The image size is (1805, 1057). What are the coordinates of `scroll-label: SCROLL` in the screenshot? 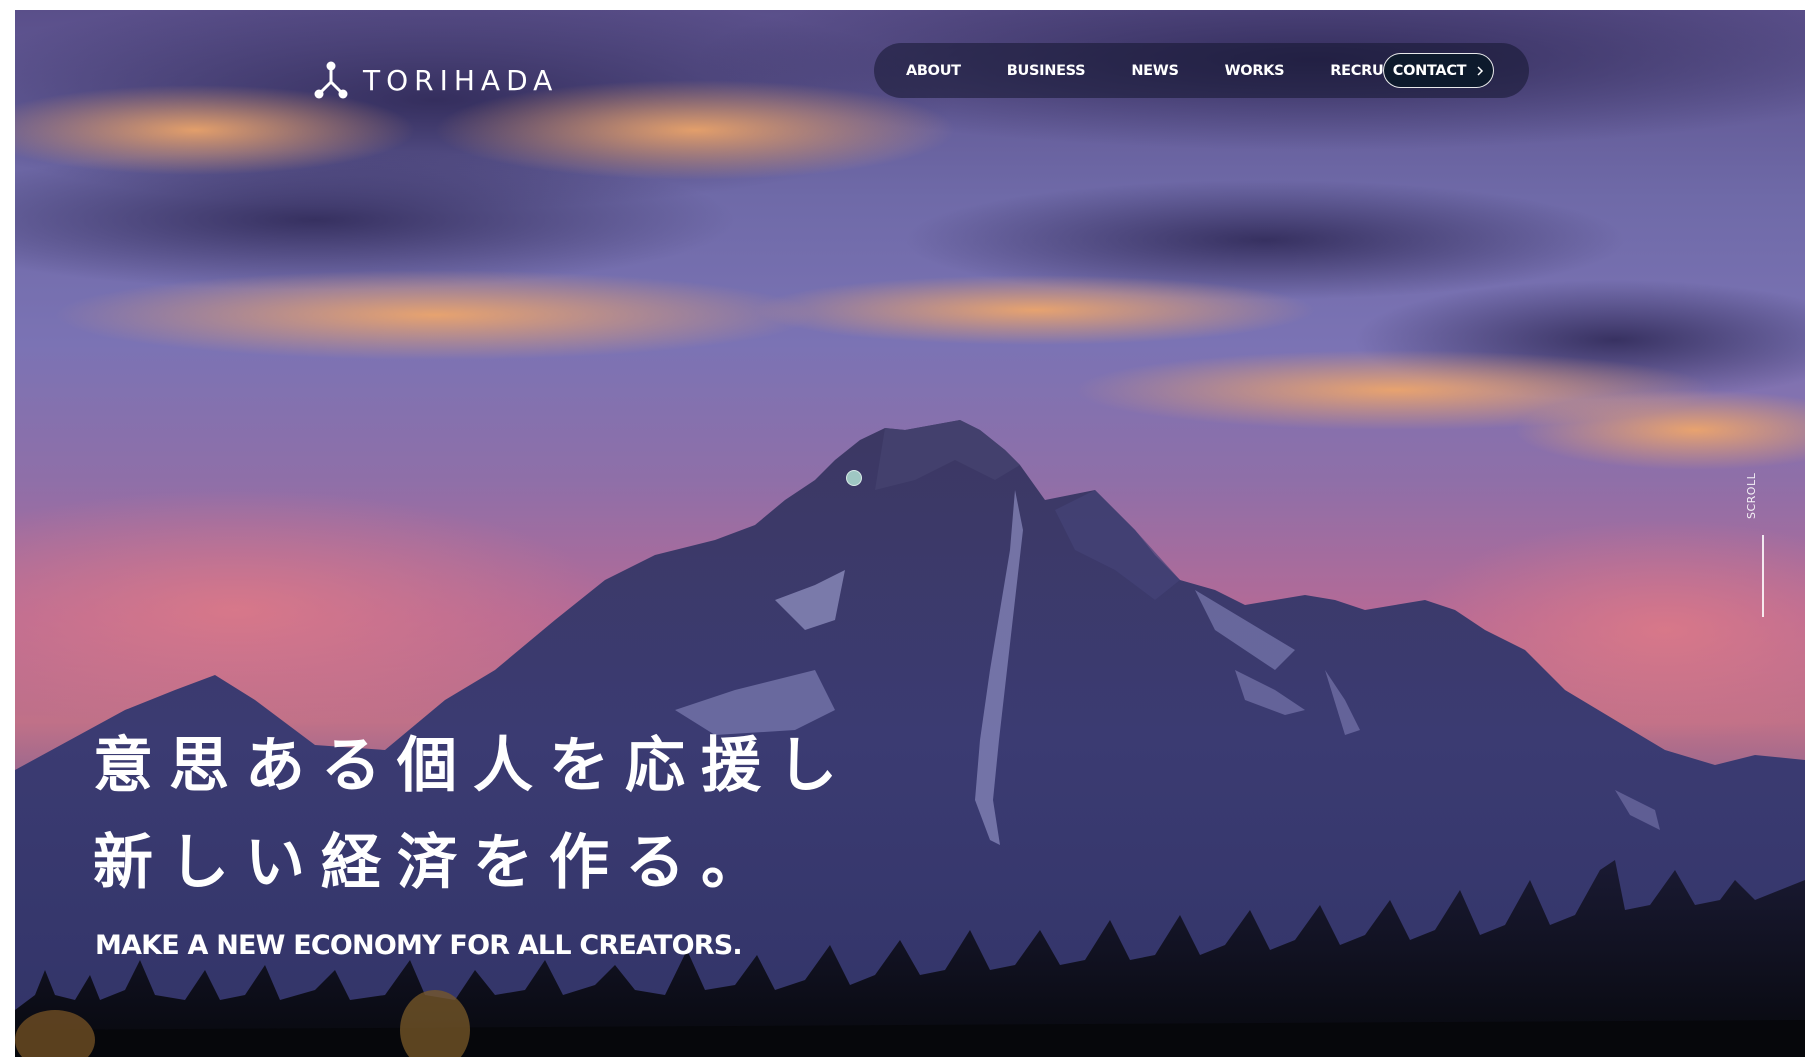 It's located at (1751, 495).